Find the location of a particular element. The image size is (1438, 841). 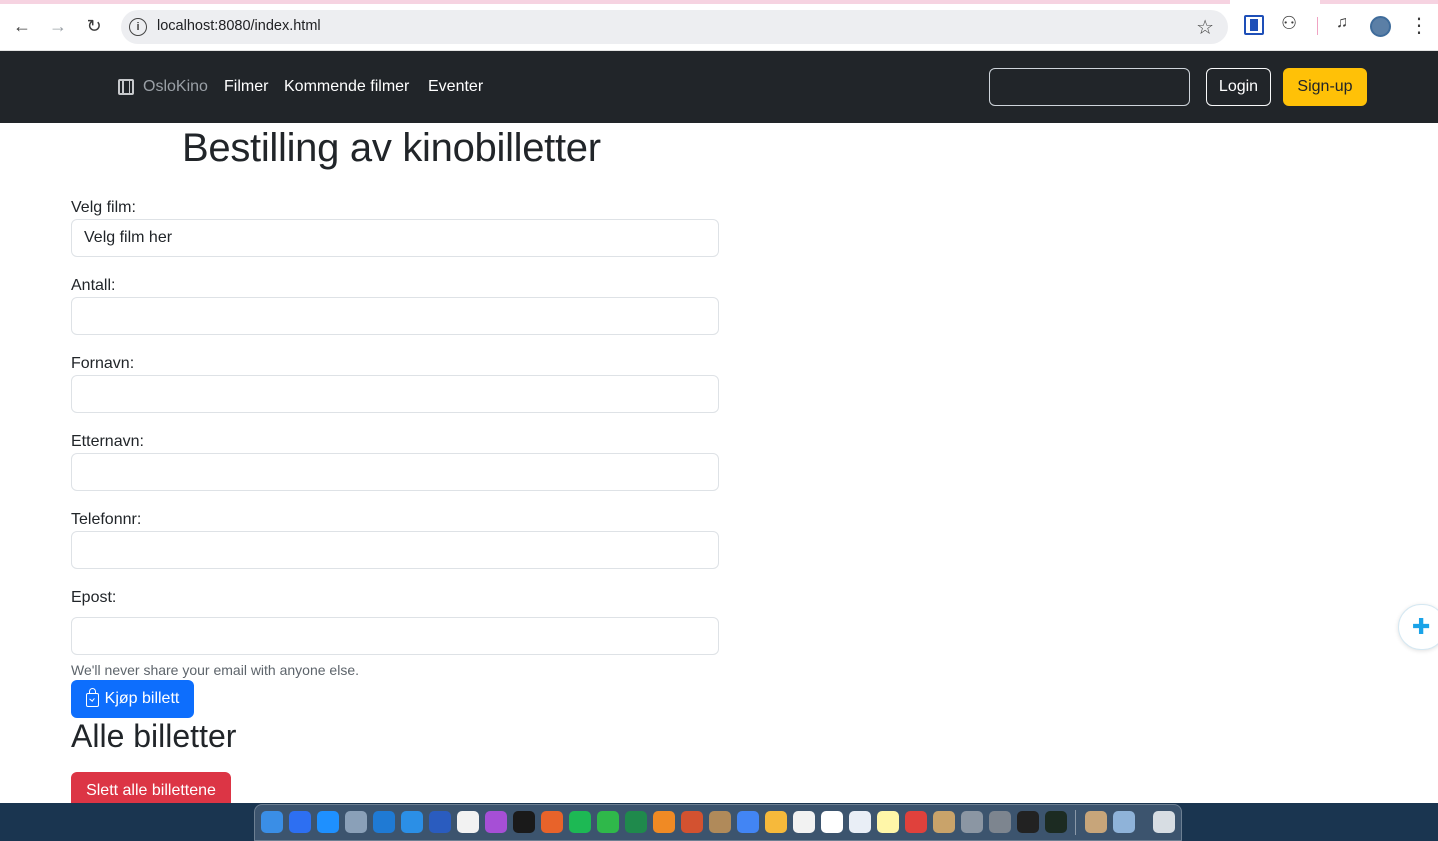

launchpad-icon is located at coordinates (972, 822).